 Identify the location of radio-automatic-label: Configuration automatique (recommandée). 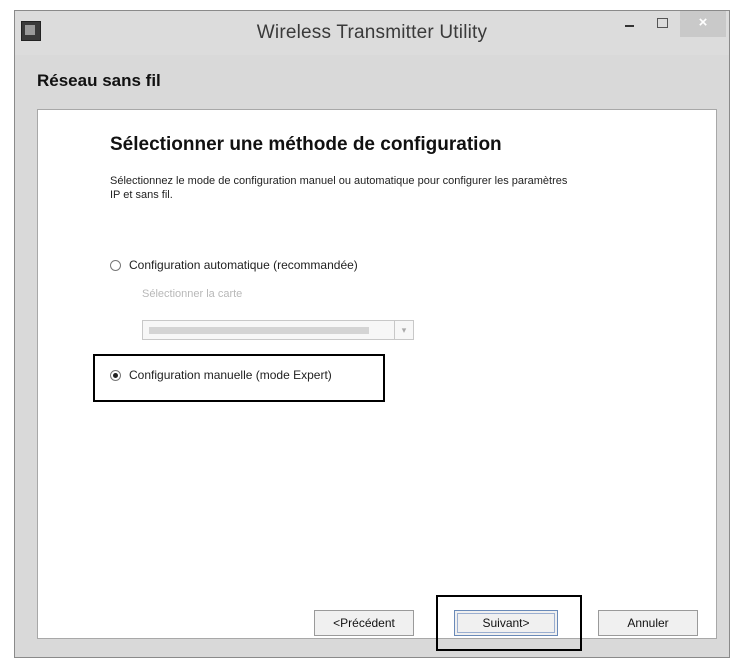
(243, 265).